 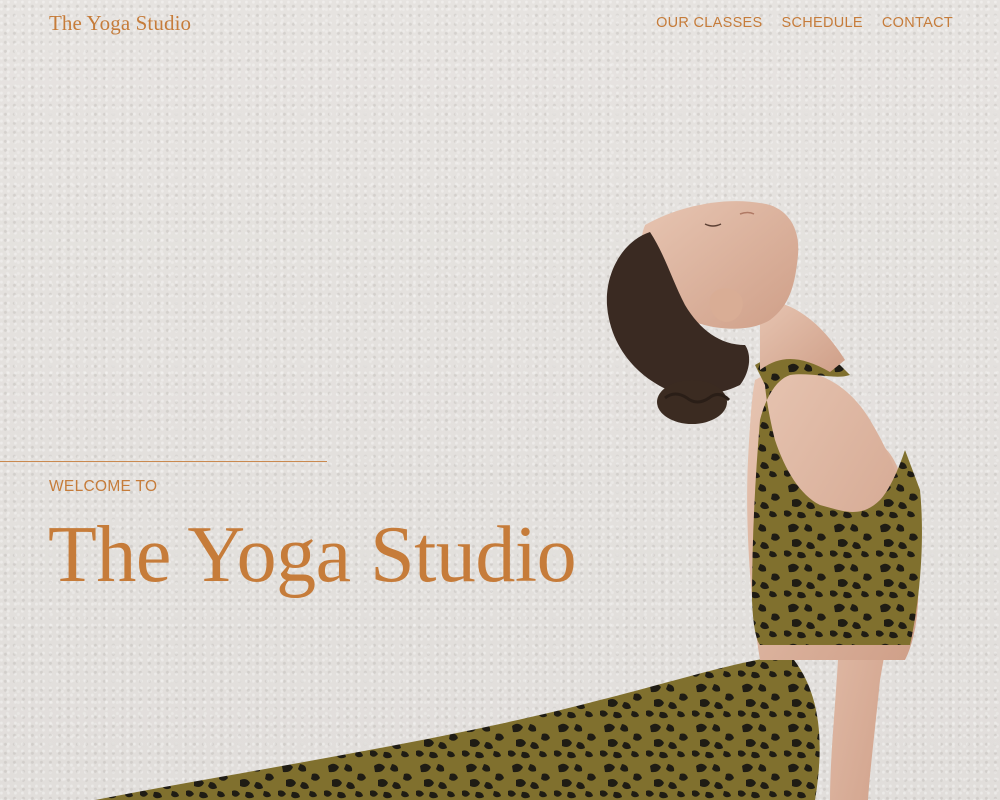 I want to click on site-logo: The Yoga Studio, so click(x=120, y=23).